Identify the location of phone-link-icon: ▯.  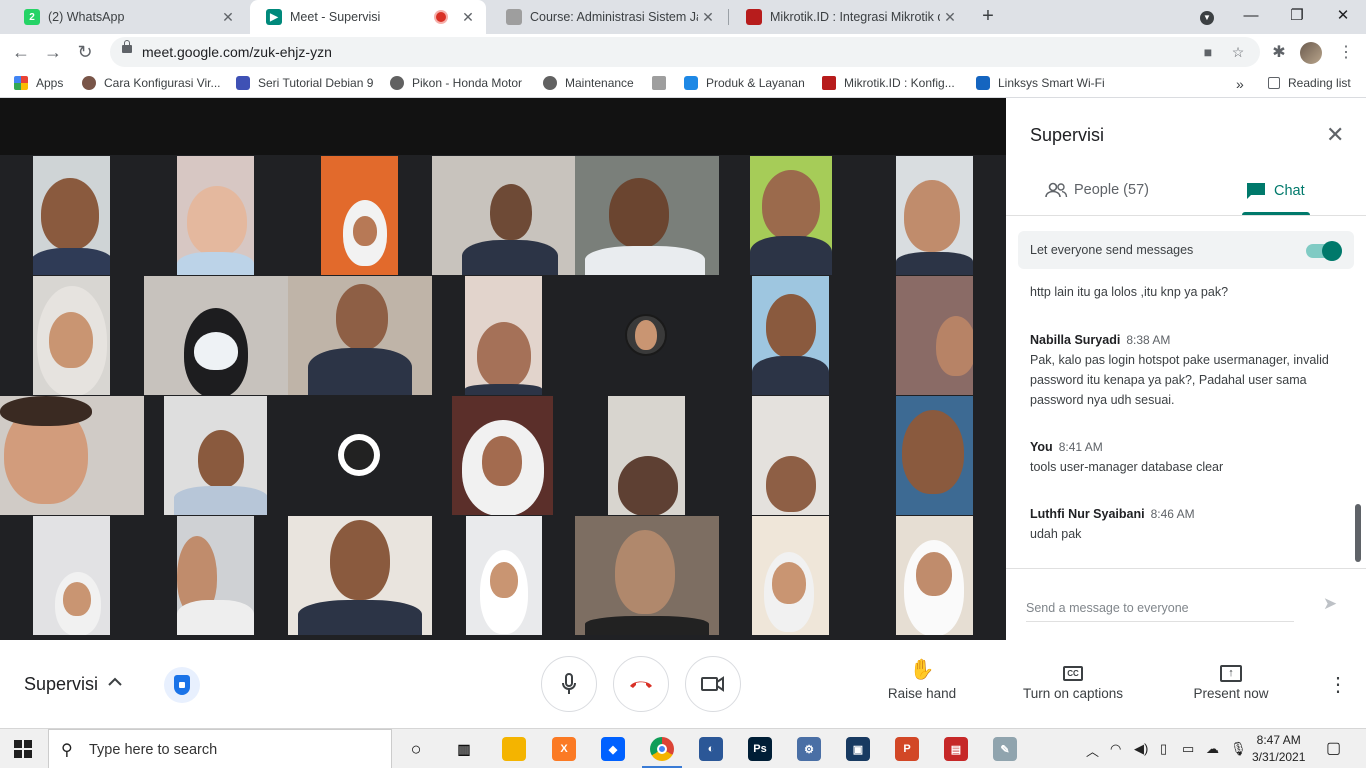
(1163, 749).